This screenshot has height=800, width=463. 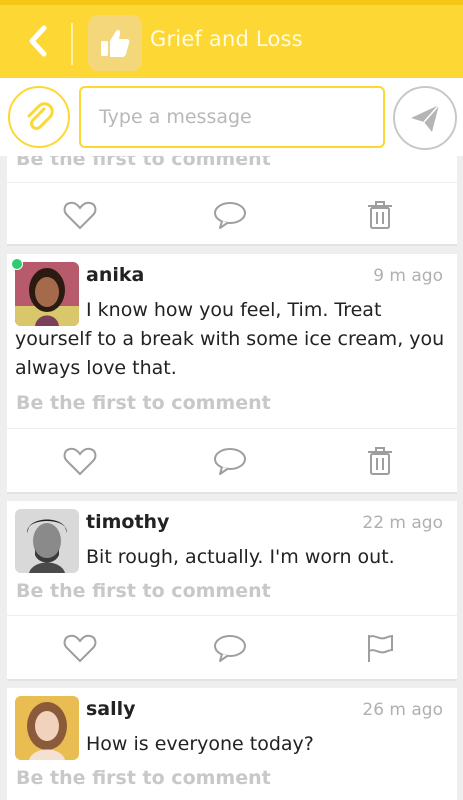 I want to click on post-text: How is everyone today?, so click(x=200, y=744).